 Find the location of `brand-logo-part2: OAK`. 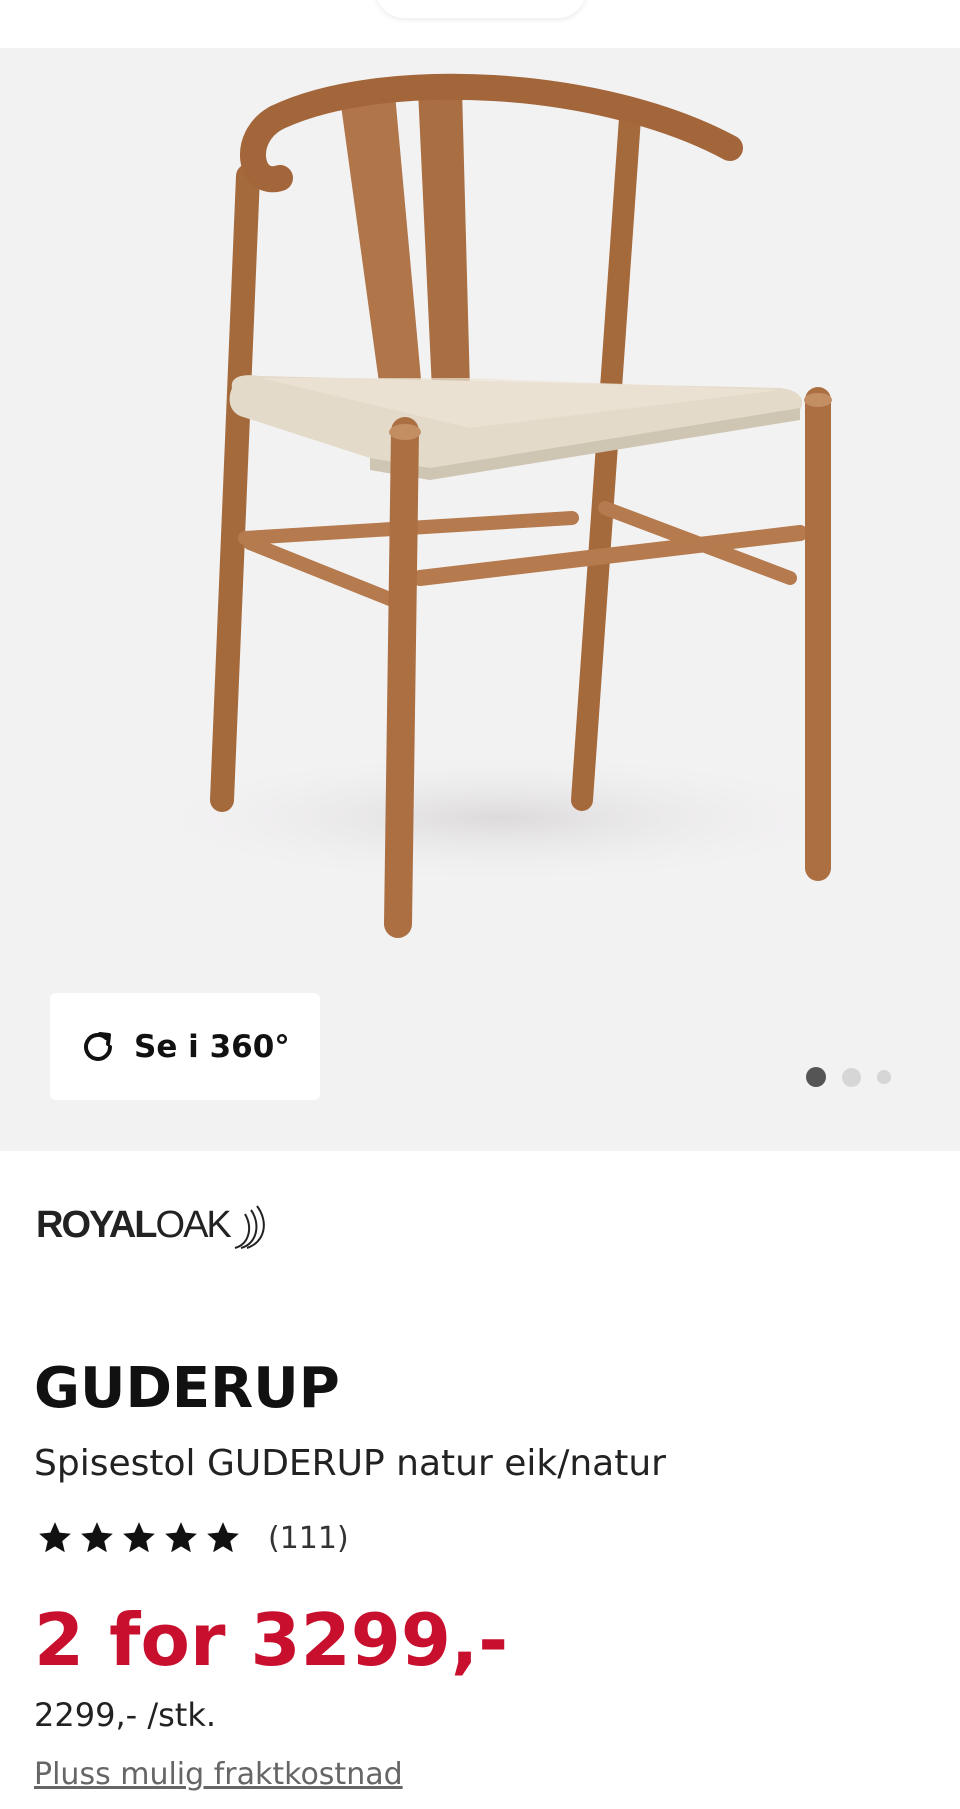

brand-logo-part2: OAK is located at coordinates (193, 1225).